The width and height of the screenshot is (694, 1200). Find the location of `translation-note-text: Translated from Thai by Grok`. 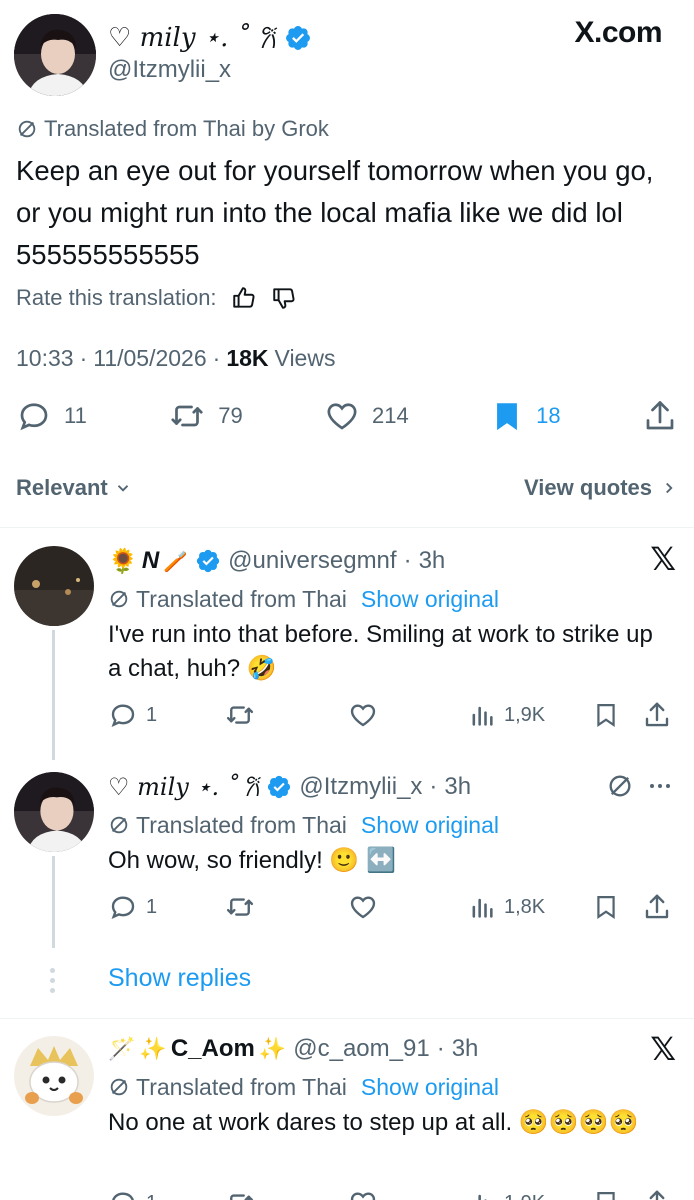

translation-note-text: Translated from Thai by Grok is located at coordinates (186, 128).